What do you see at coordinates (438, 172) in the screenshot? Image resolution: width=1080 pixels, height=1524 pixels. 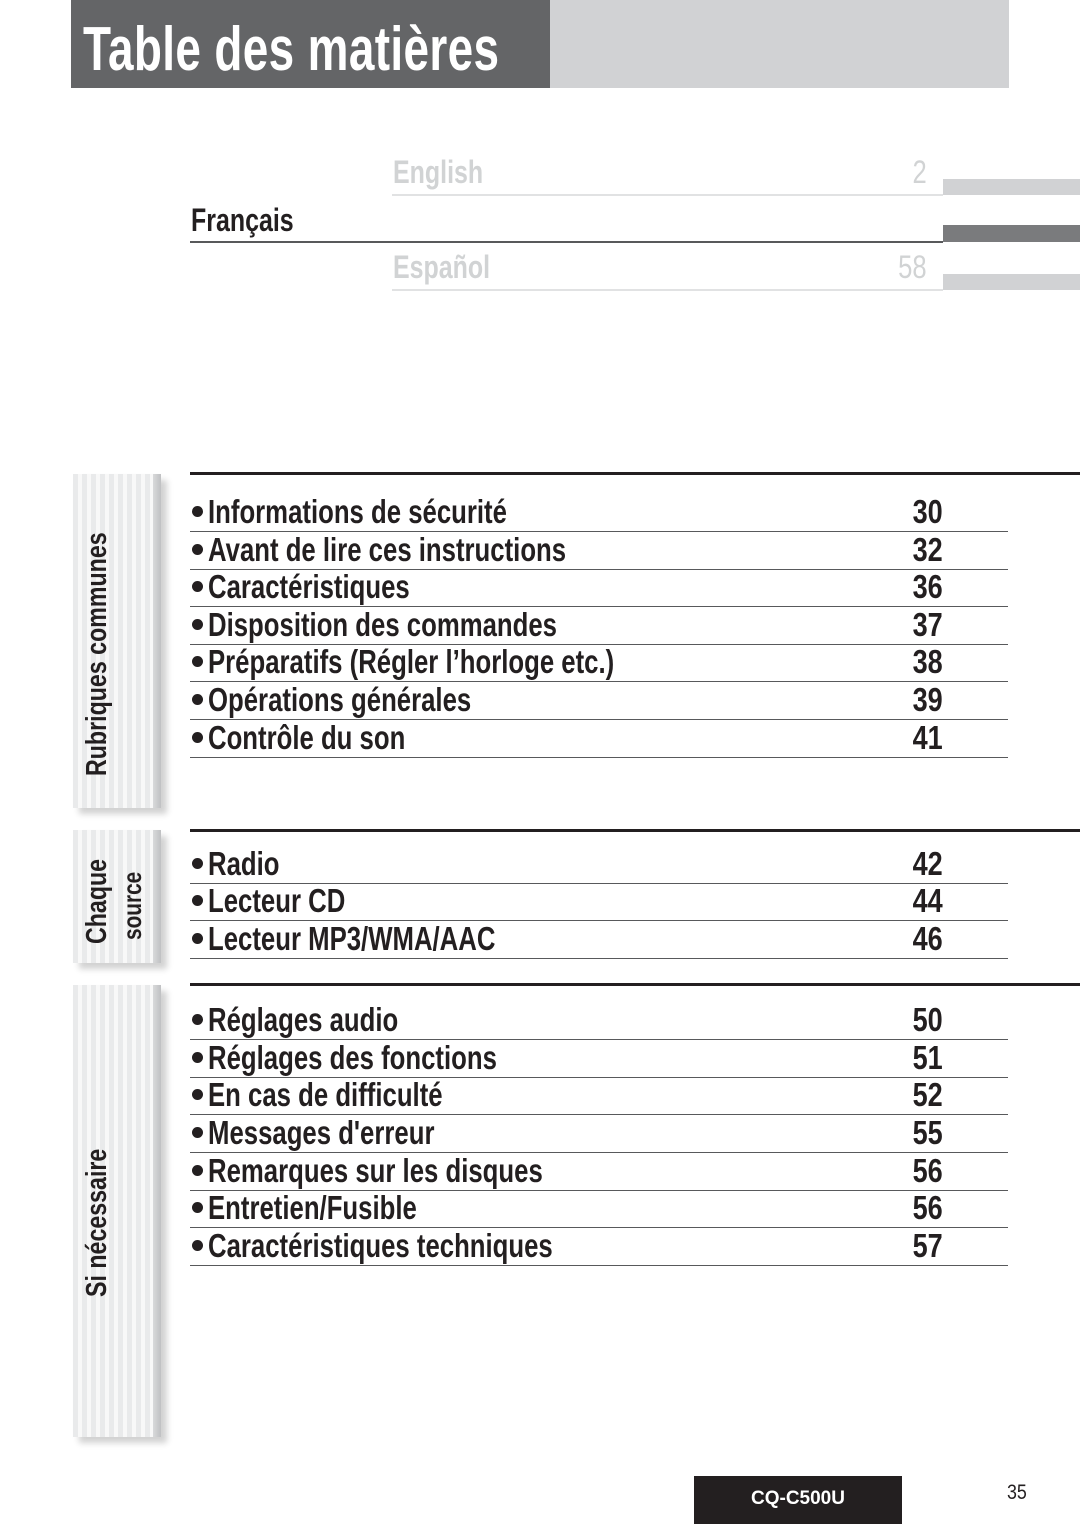 I see `language-label: English` at bounding box center [438, 172].